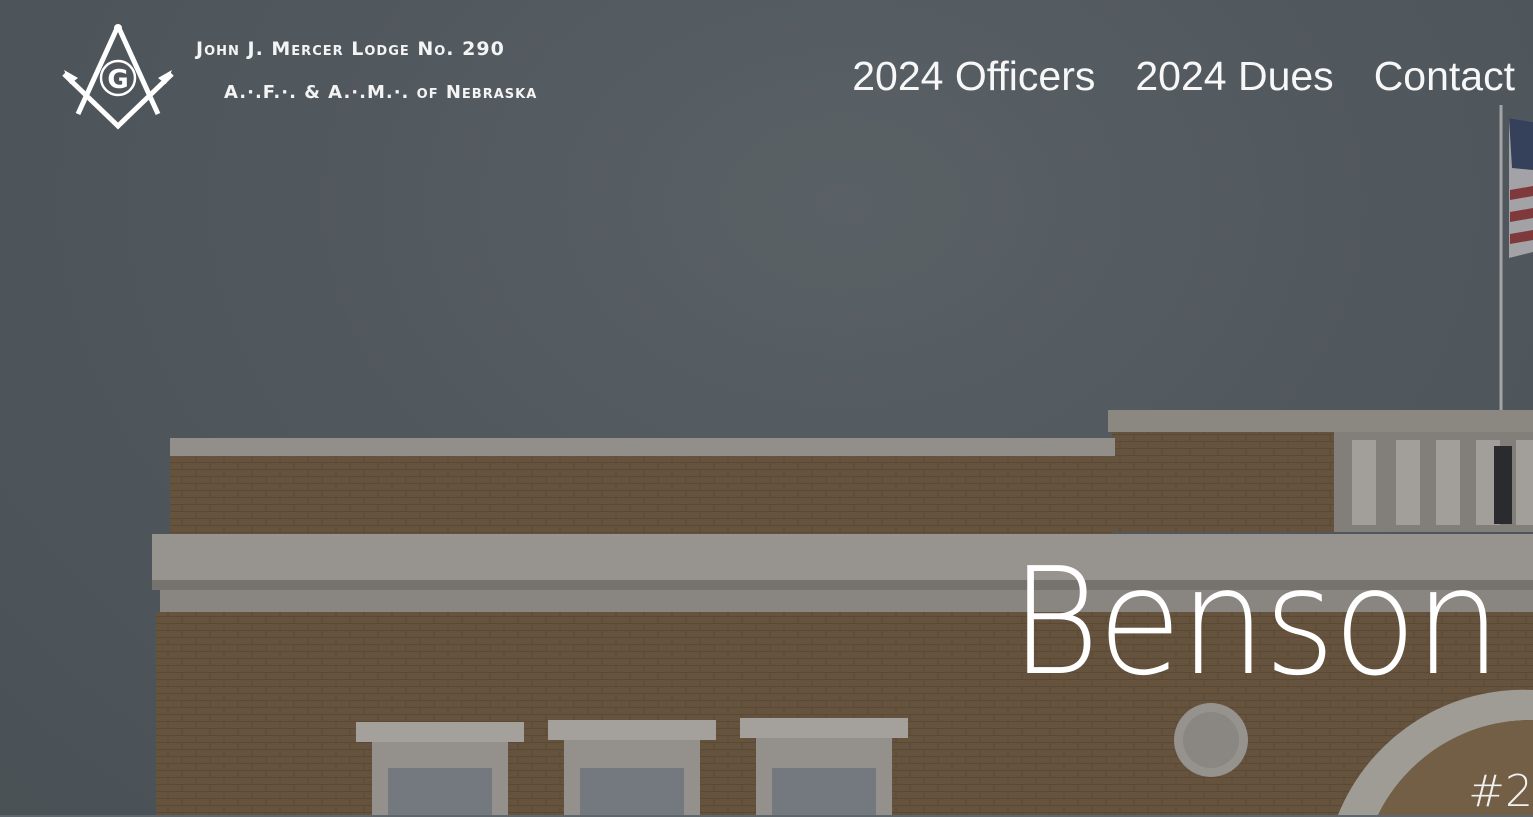  What do you see at coordinates (381, 92) in the screenshot?
I see `lodge-jurisdiction: A.·.F.·. & A.·.M.·. of Nebraska` at bounding box center [381, 92].